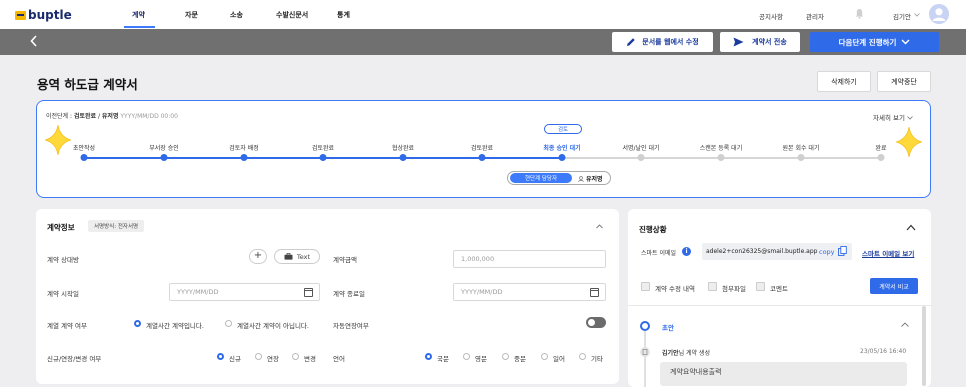 The height and width of the screenshot is (387, 966). I want to click on lang-english-radio, so click(466, 356).